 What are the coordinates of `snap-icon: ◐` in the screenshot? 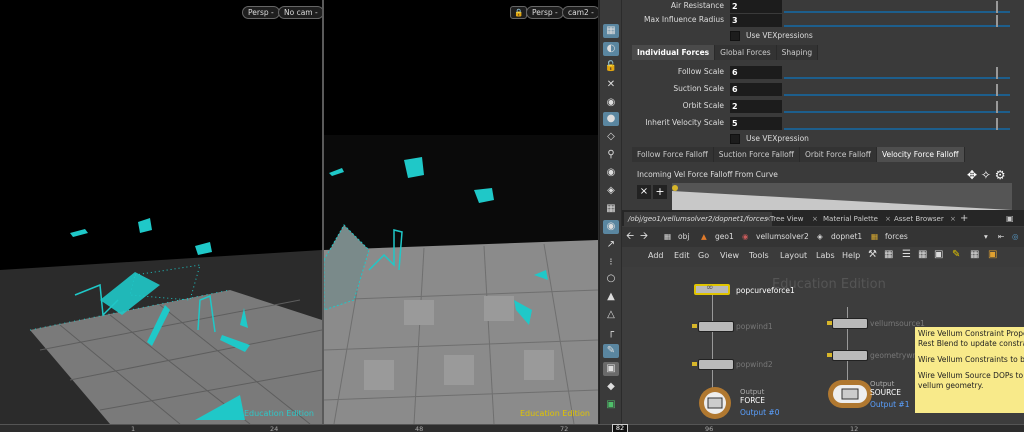 It's located at (611, 49).